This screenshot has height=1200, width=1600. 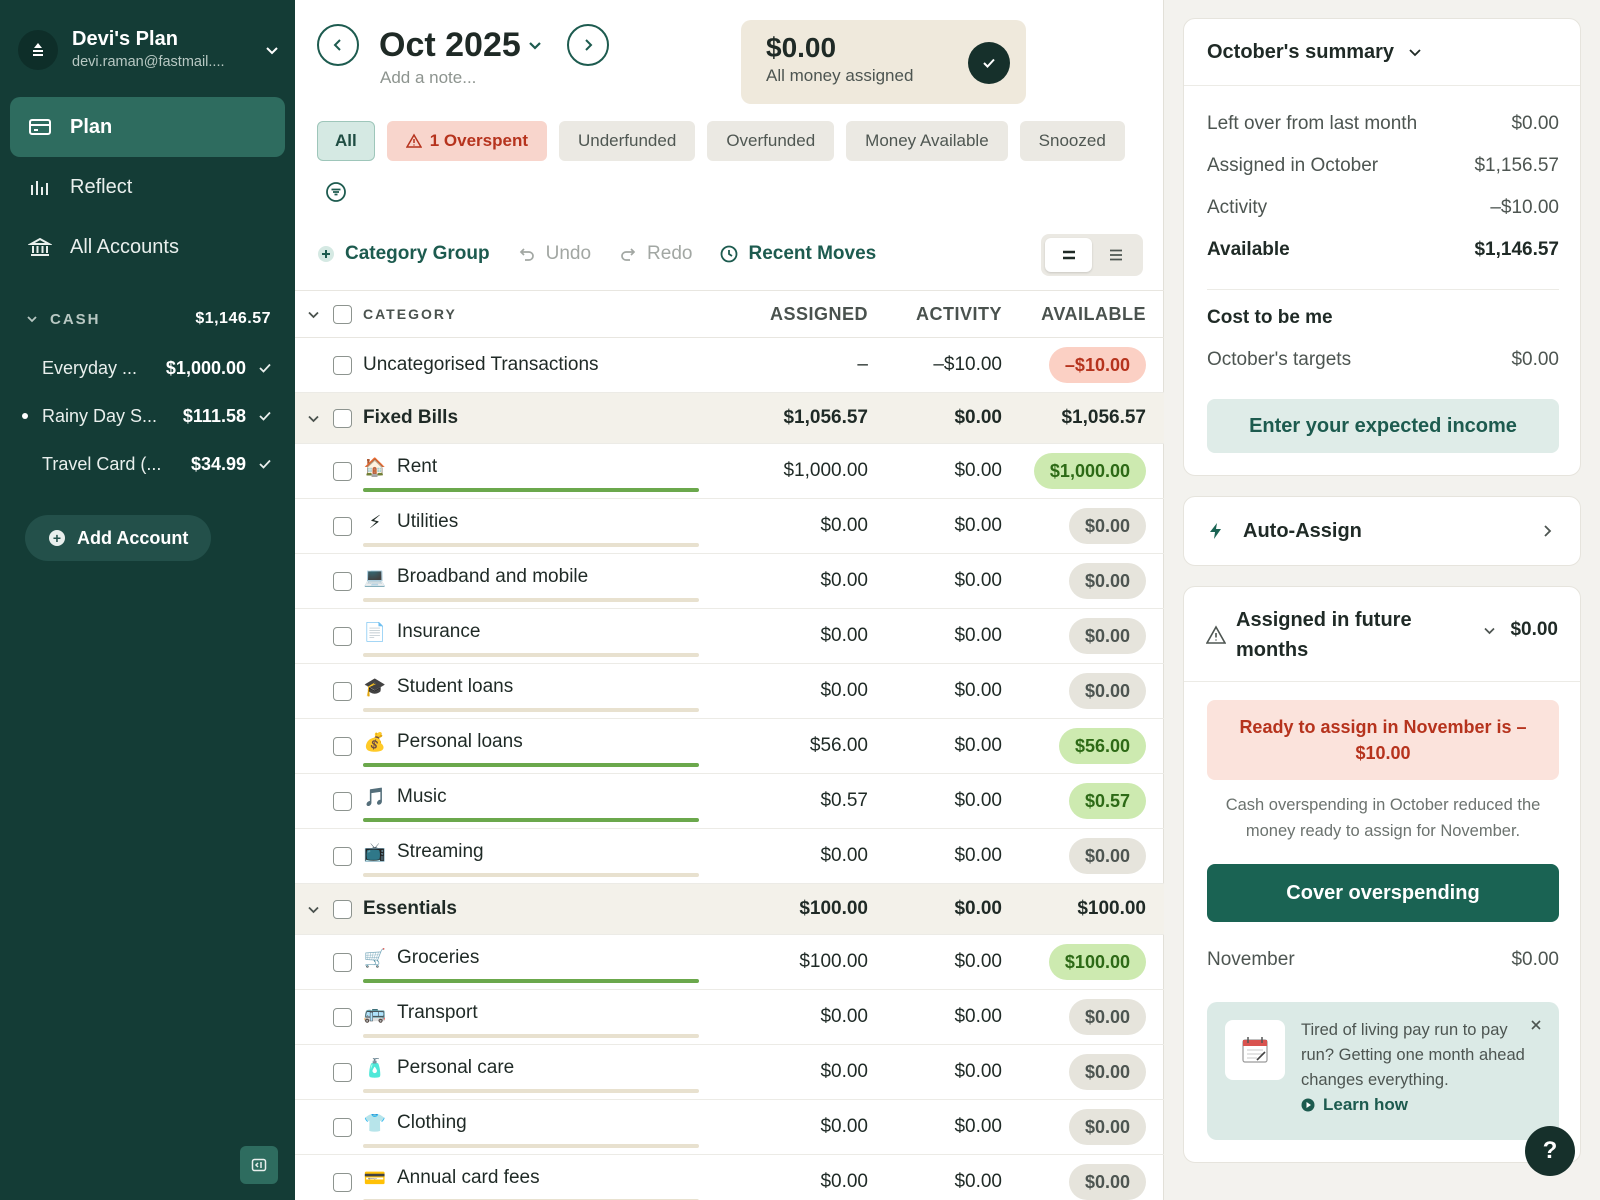 What do you see at coordinates (729, 909) in the screenshot?
I see `category-group-row: Essentials $100.00 $0.00 $100.00` at bounding box center [729, 909].